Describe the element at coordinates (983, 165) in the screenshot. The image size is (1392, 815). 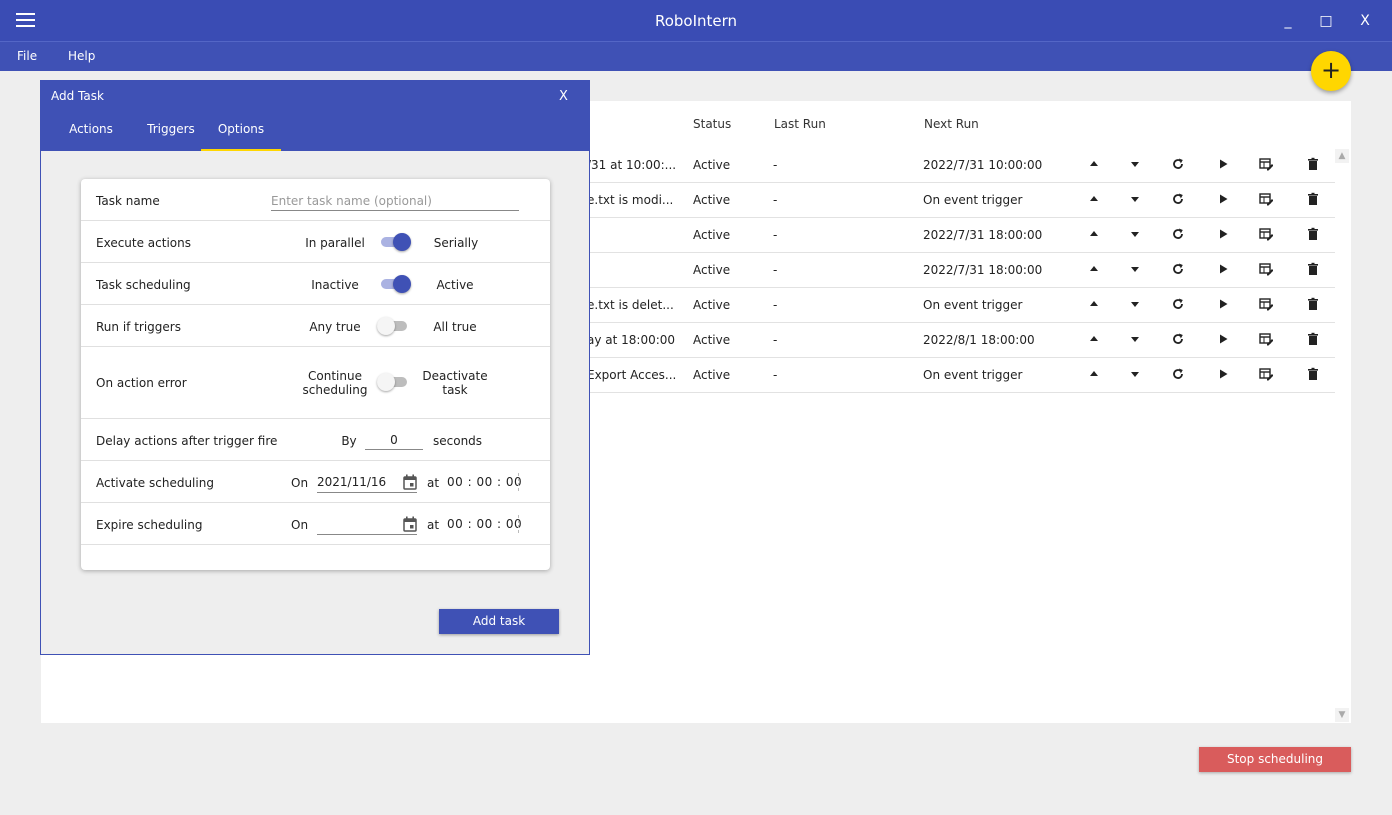
I see `next-run-cell: 2022/7/31 10:00:00` at that location.